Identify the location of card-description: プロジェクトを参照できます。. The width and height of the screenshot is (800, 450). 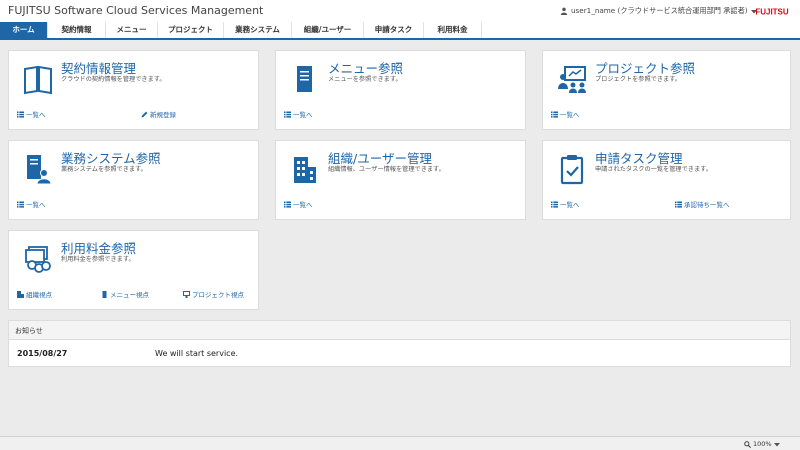
(638, 79).